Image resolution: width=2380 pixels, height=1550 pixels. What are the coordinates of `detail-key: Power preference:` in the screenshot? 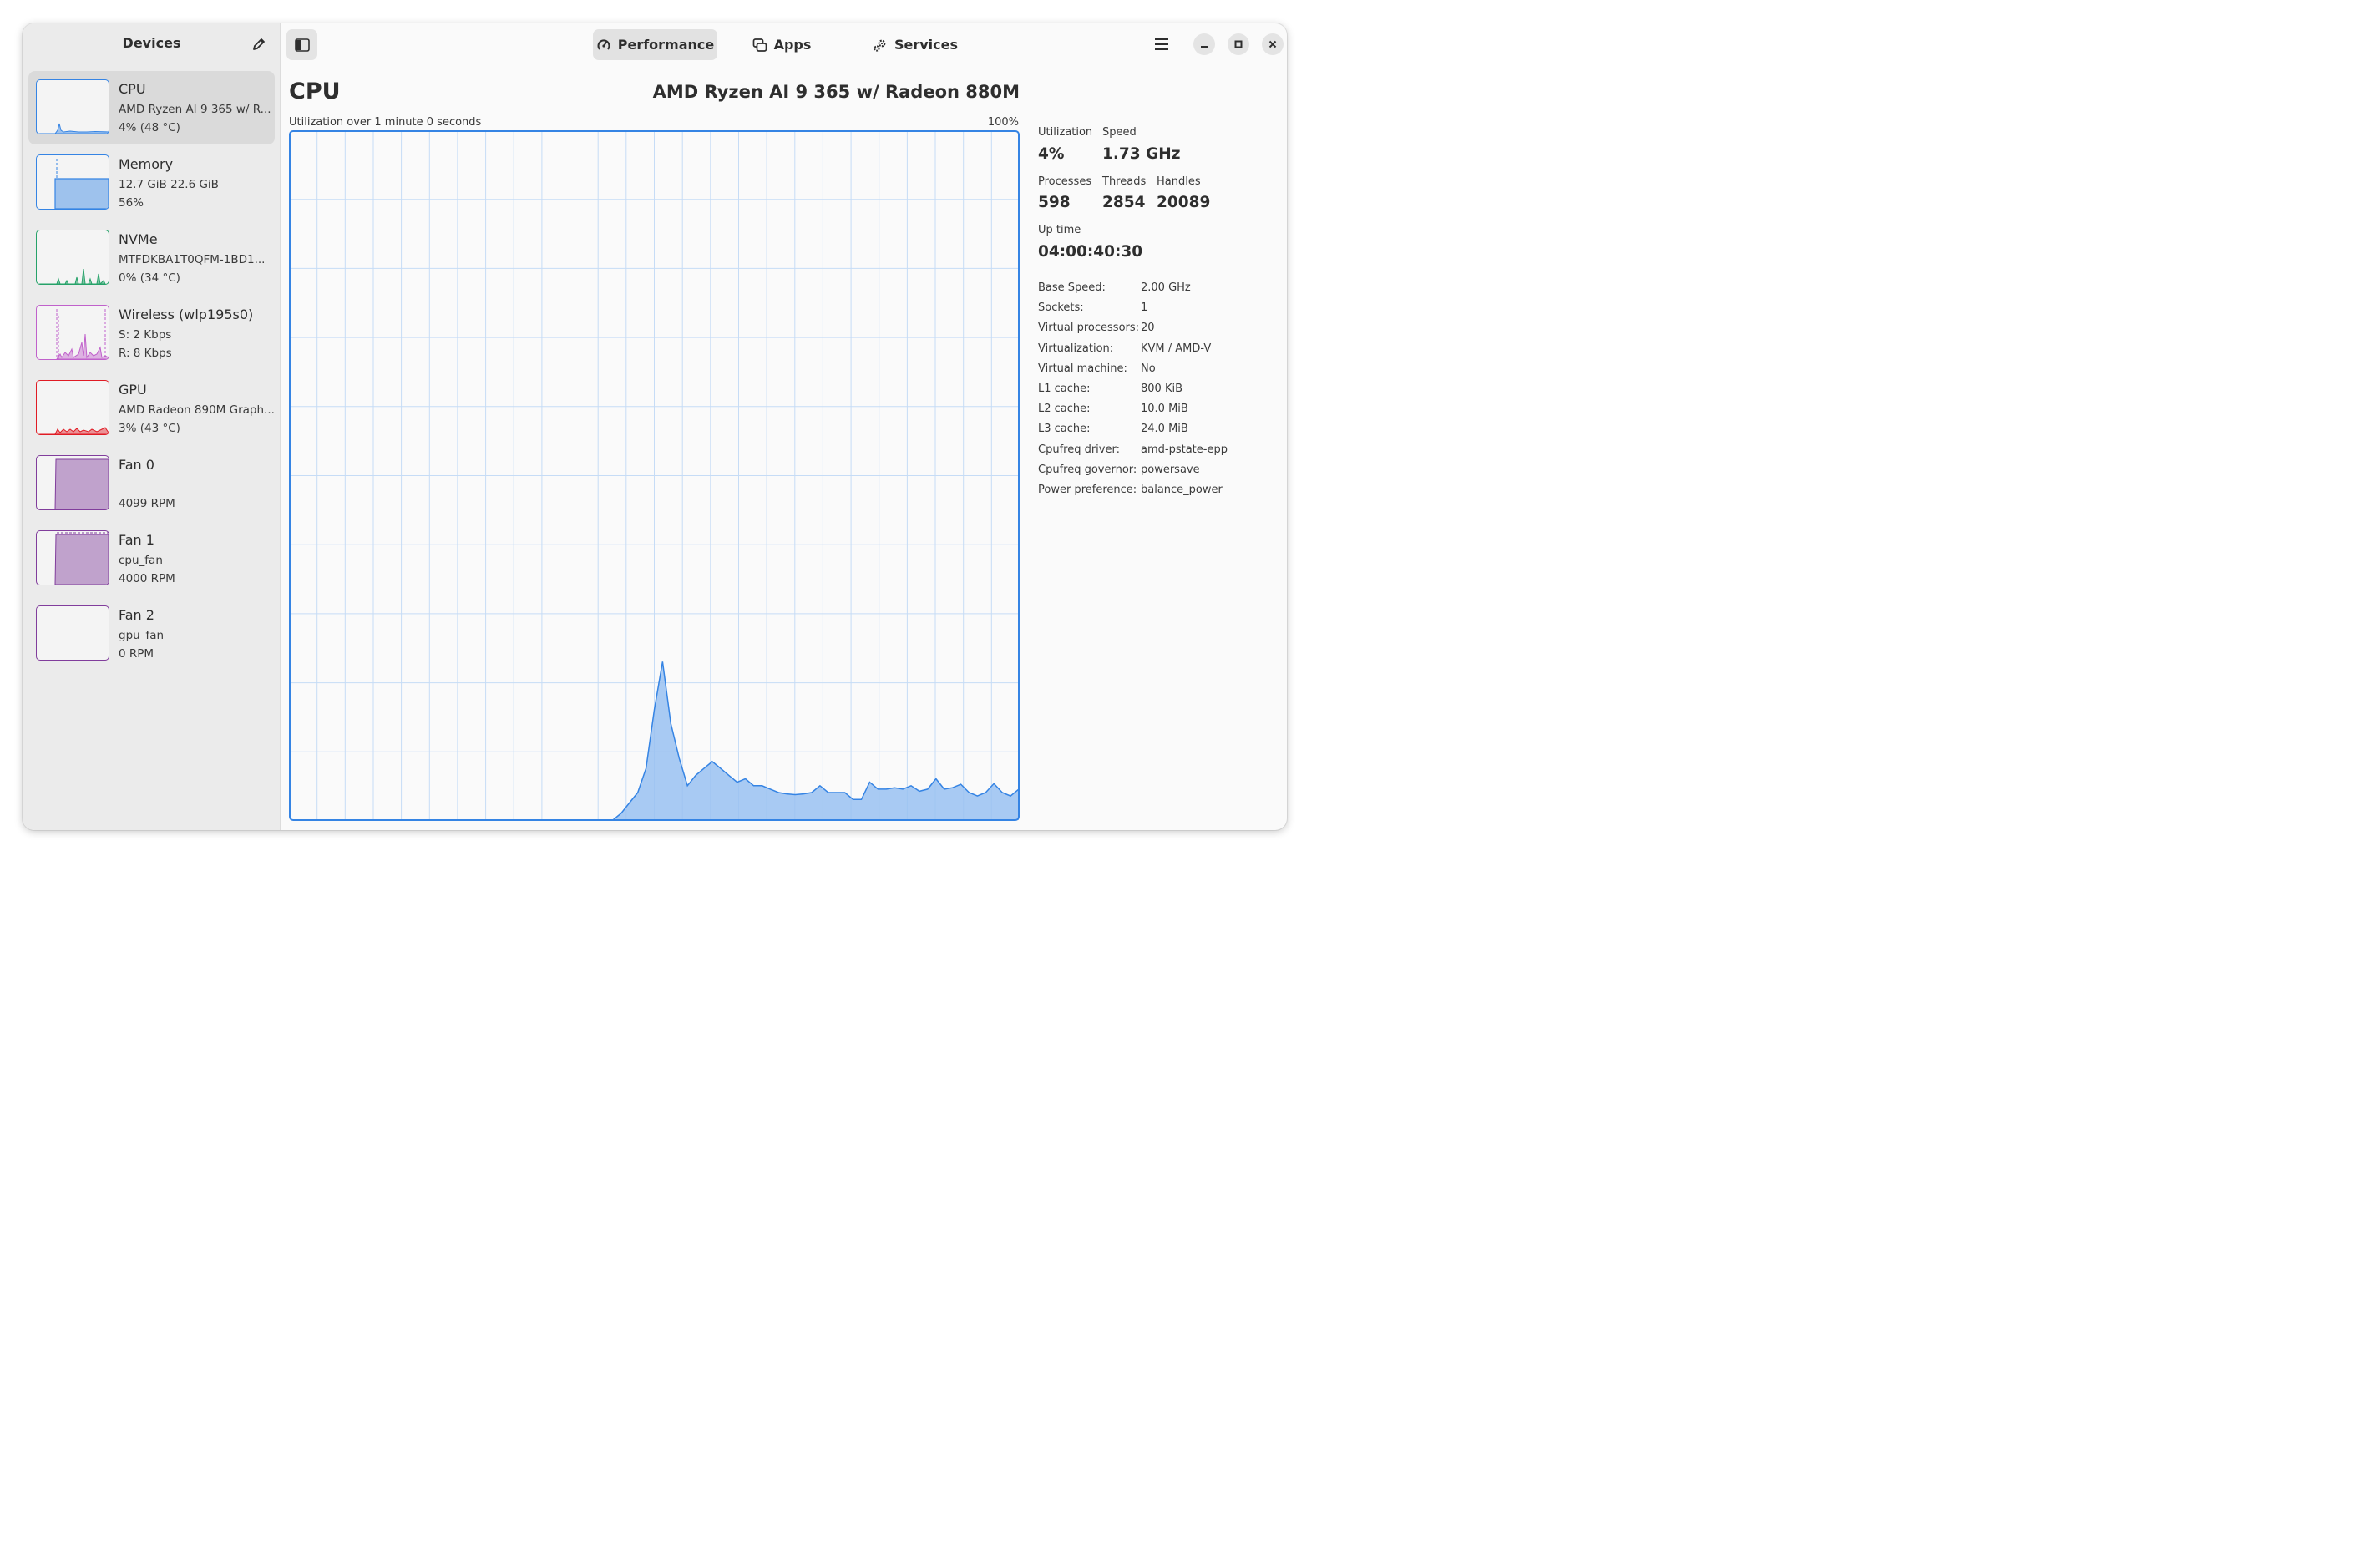 It's located at (1087, 490).